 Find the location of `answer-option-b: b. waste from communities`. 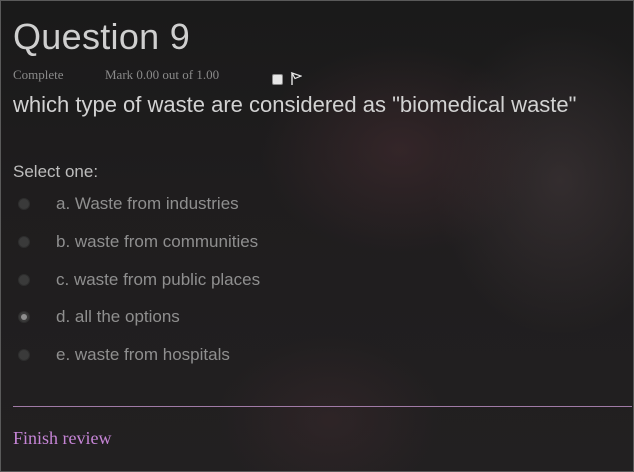

answer-option-b: b. waste from communities is located at coordinates (168, 242).